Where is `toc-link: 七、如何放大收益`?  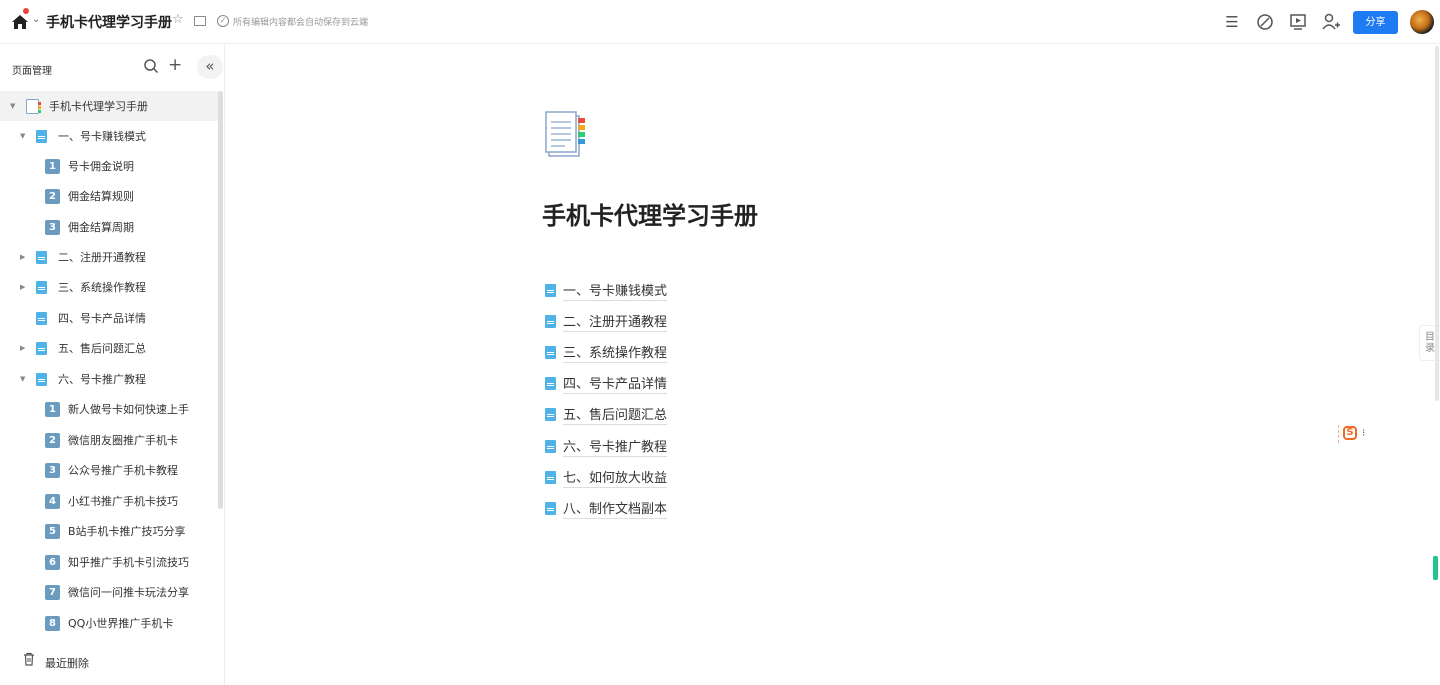
toc-link: 七、如何放大收益 is located at coordinates (606, 477).